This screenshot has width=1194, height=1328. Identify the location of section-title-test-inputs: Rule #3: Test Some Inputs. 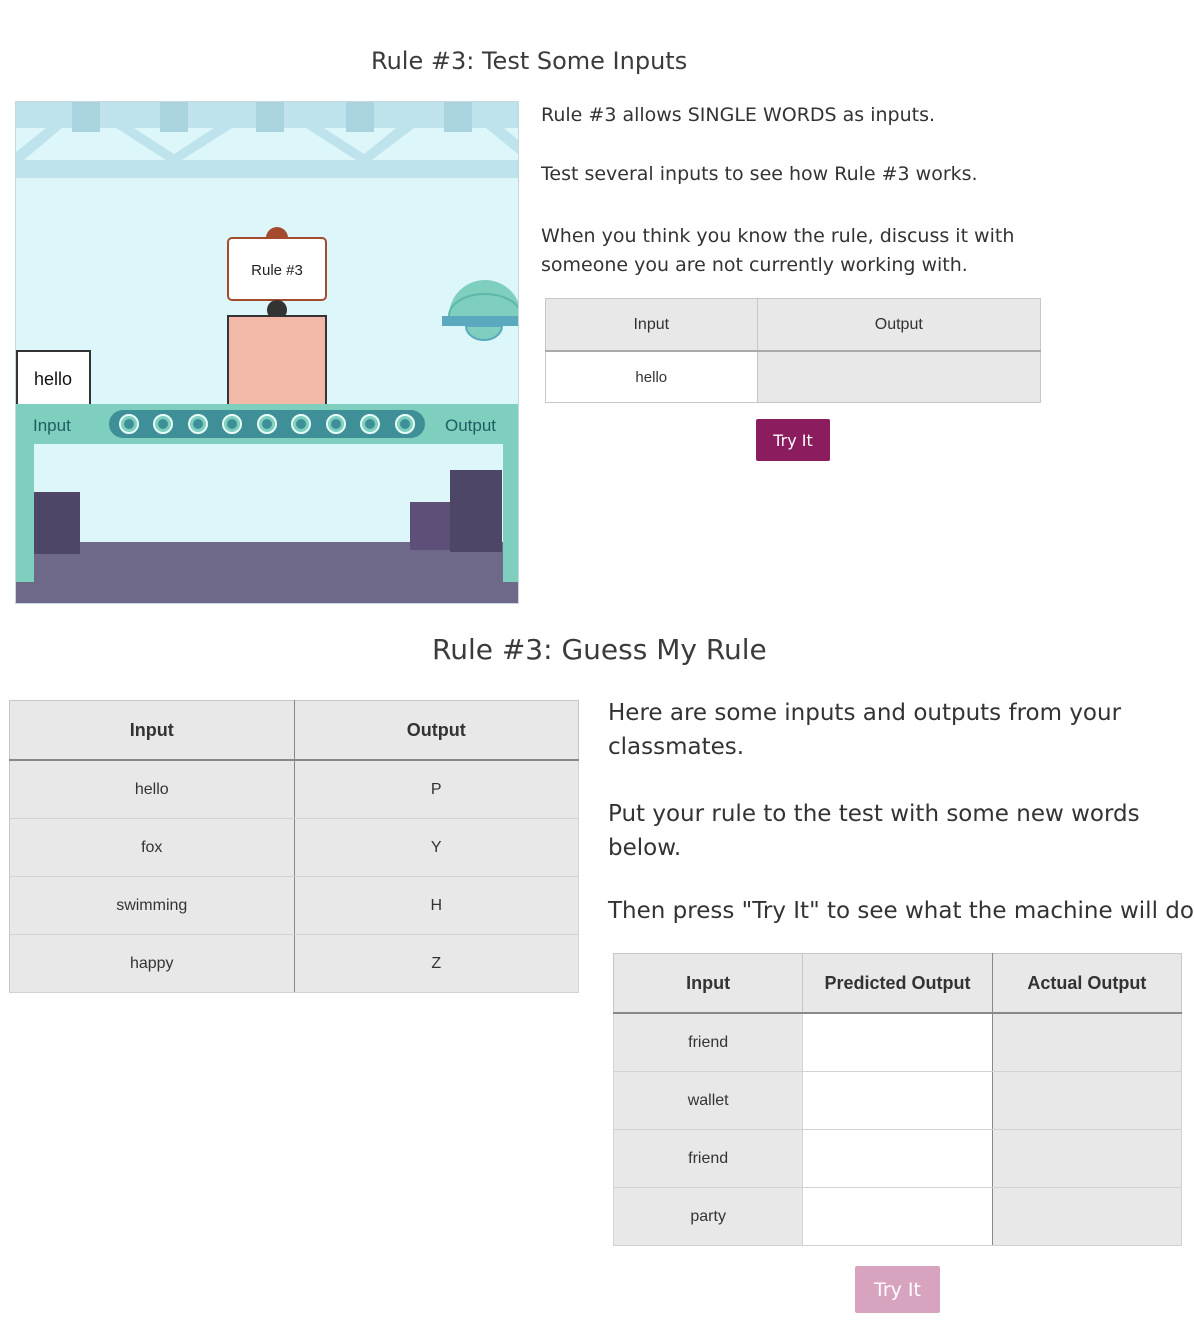
(529, 61).